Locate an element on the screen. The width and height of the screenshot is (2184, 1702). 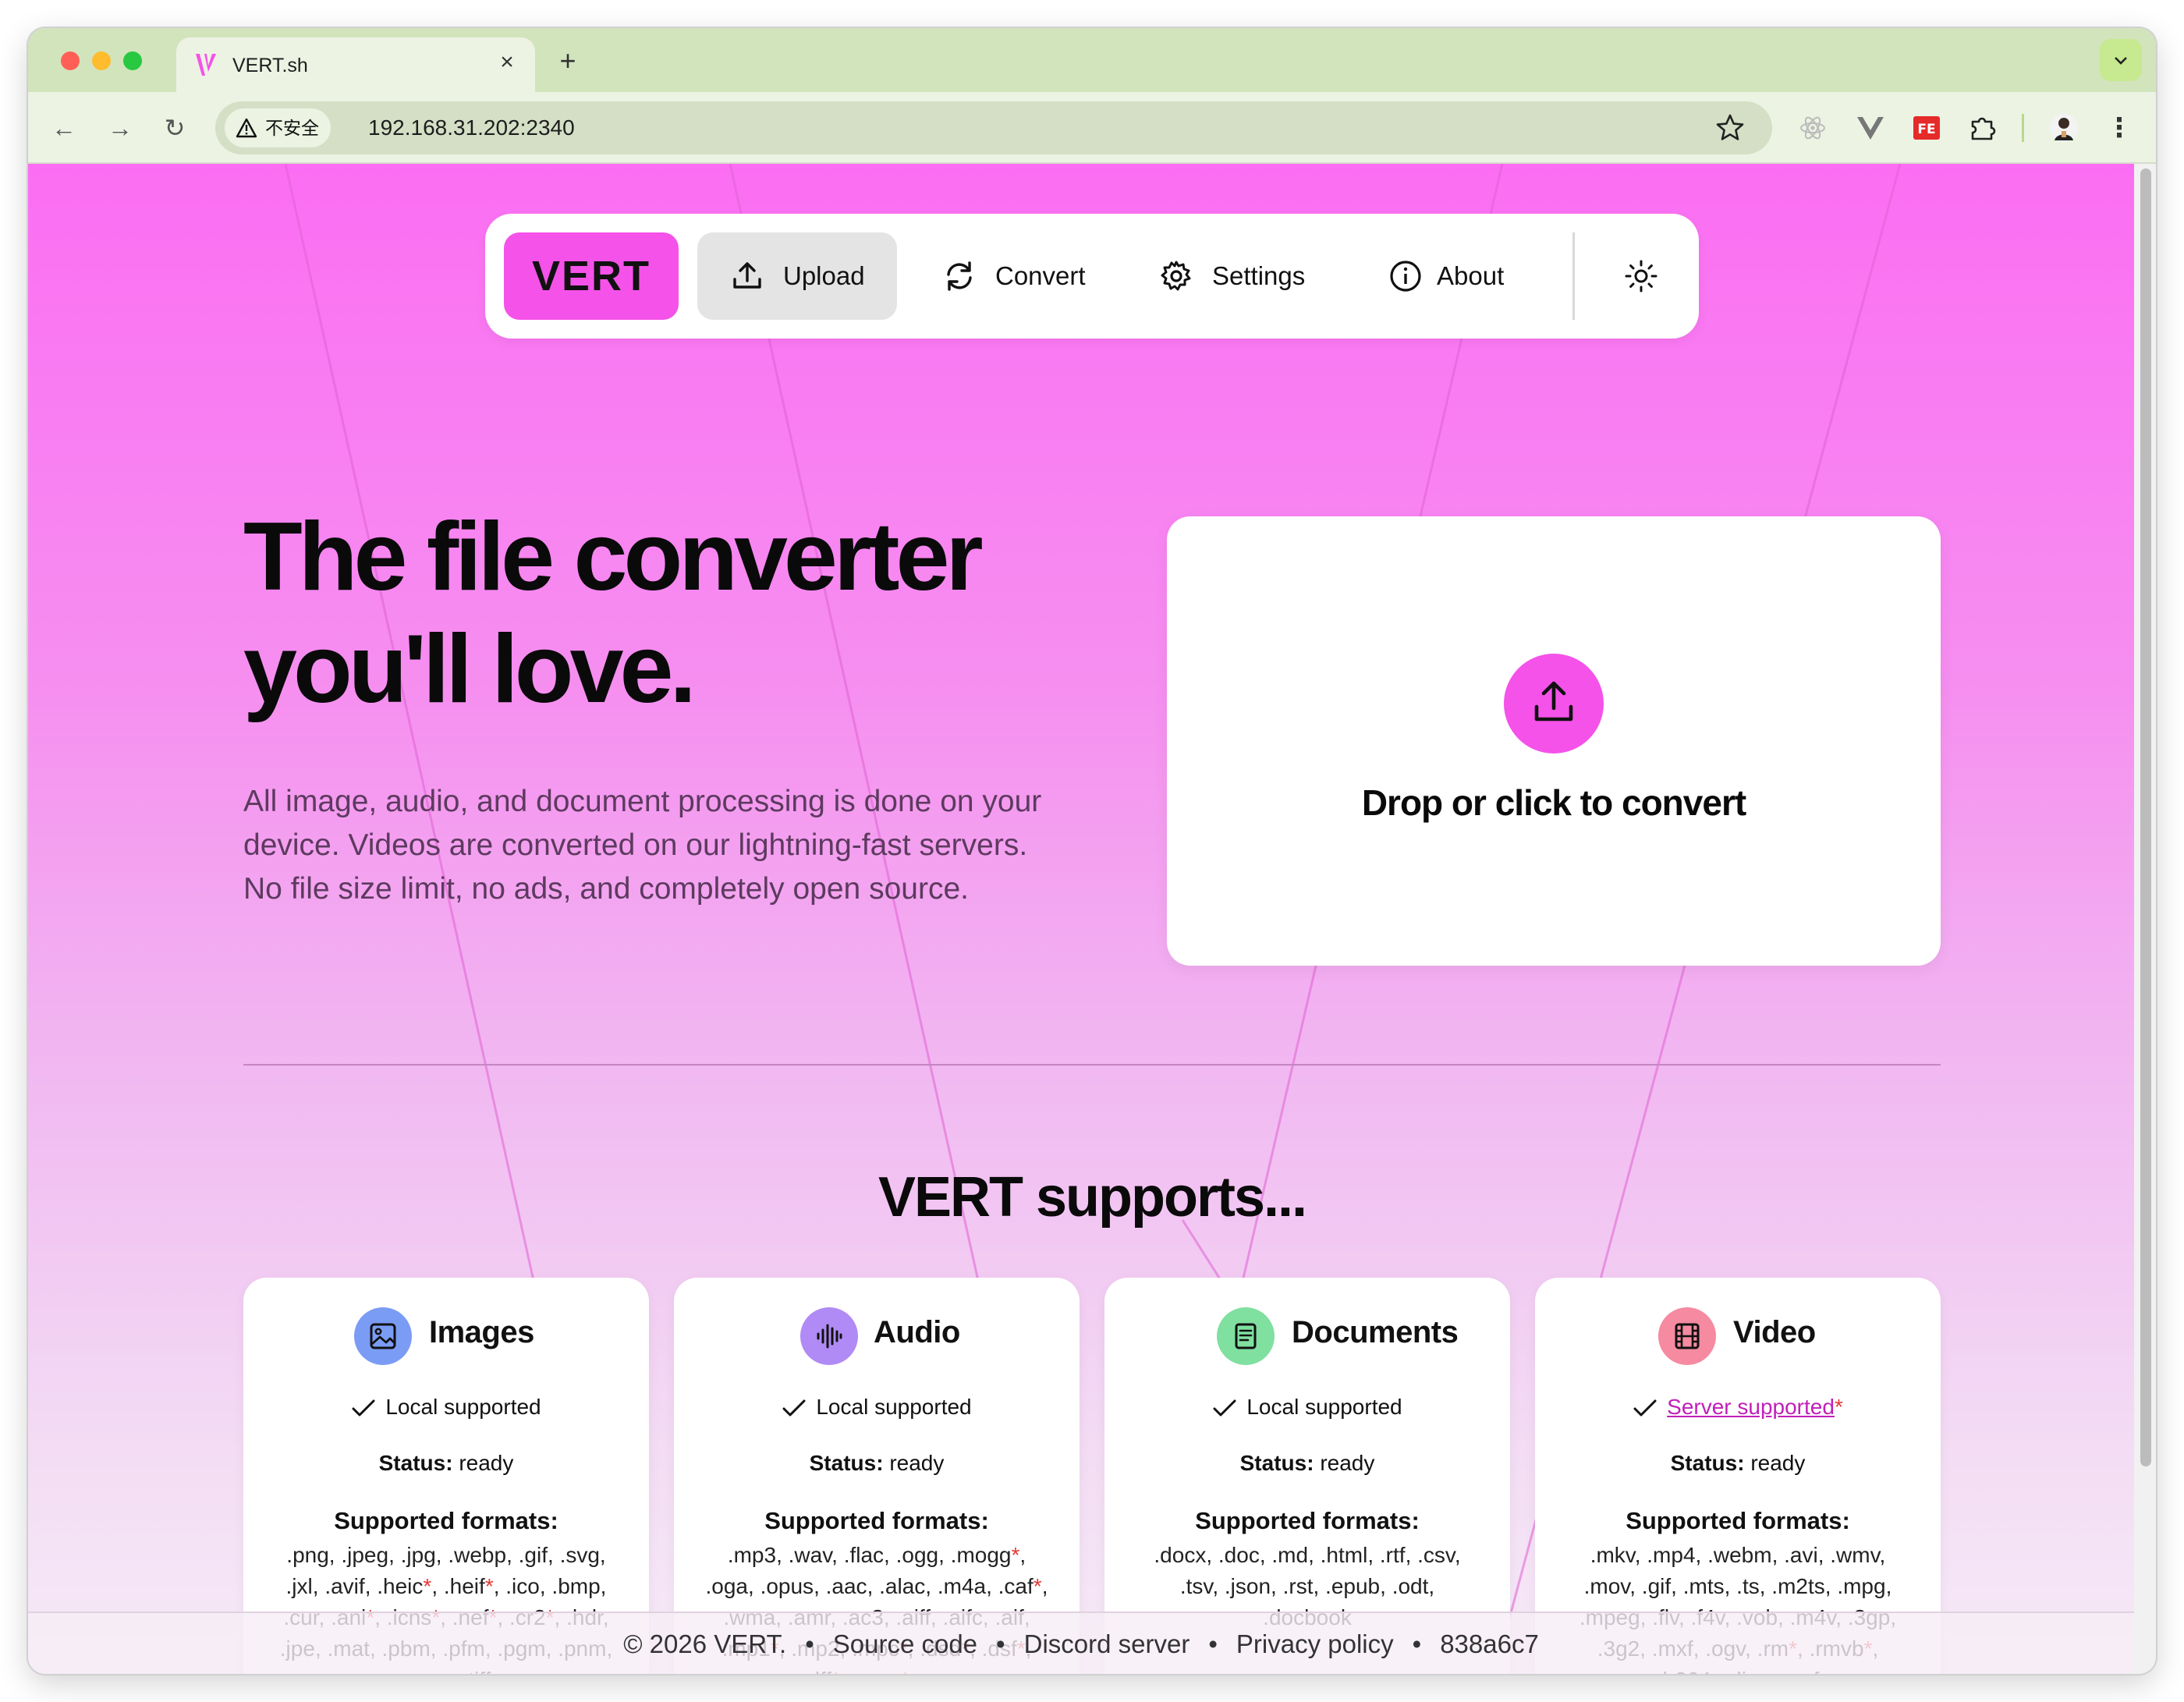
format-item: .aac is located at coordinates (846, 1586).